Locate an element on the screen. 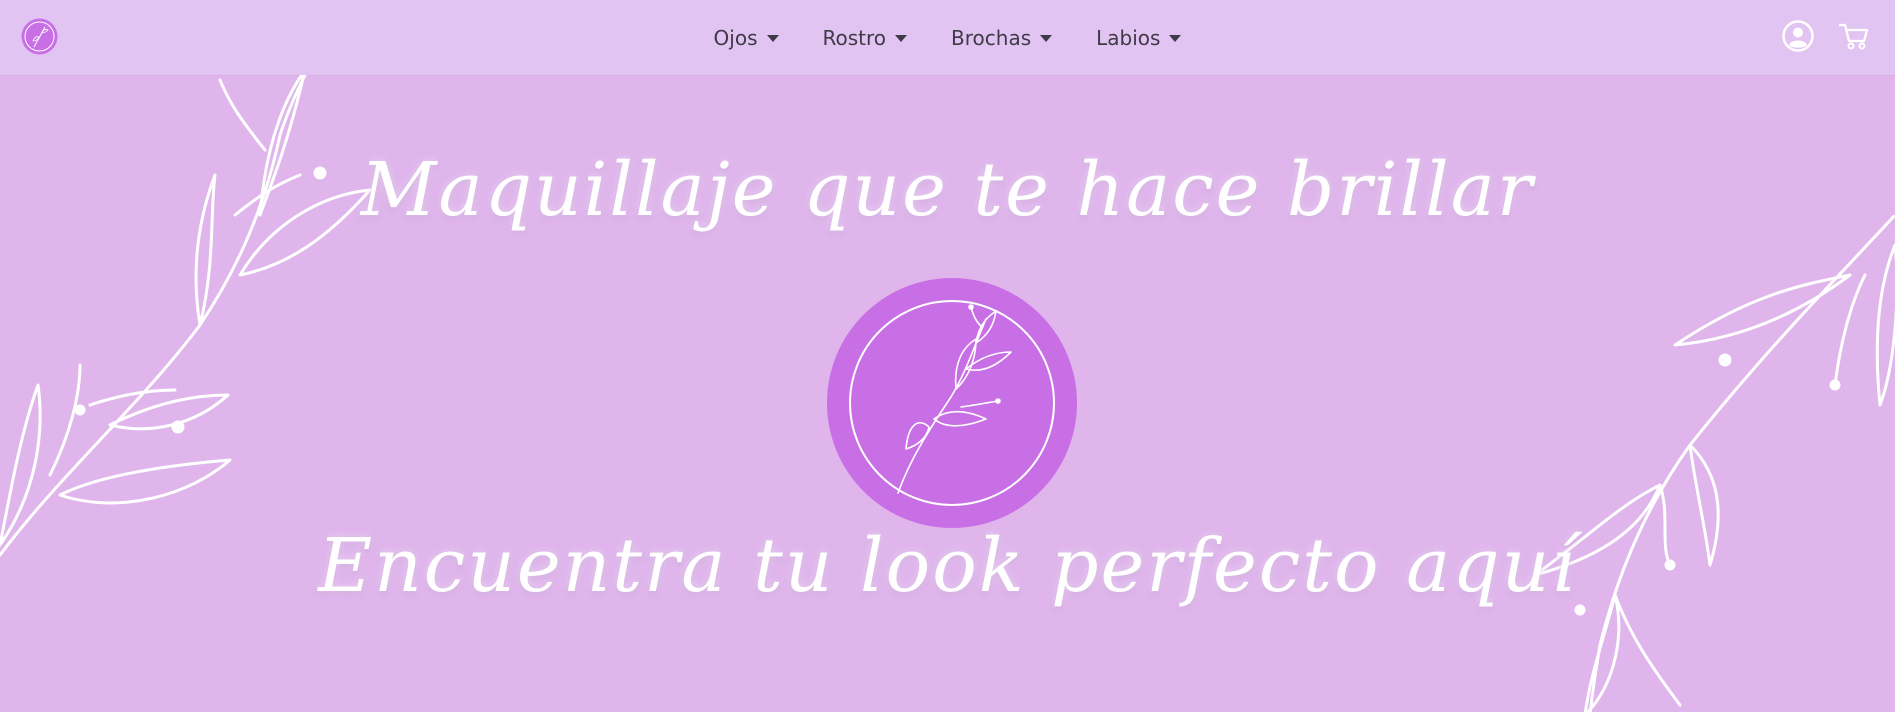 The width and height of the screenshot is (1895, 712). shopping-cart-icon is located at coordinates (1854, 36).